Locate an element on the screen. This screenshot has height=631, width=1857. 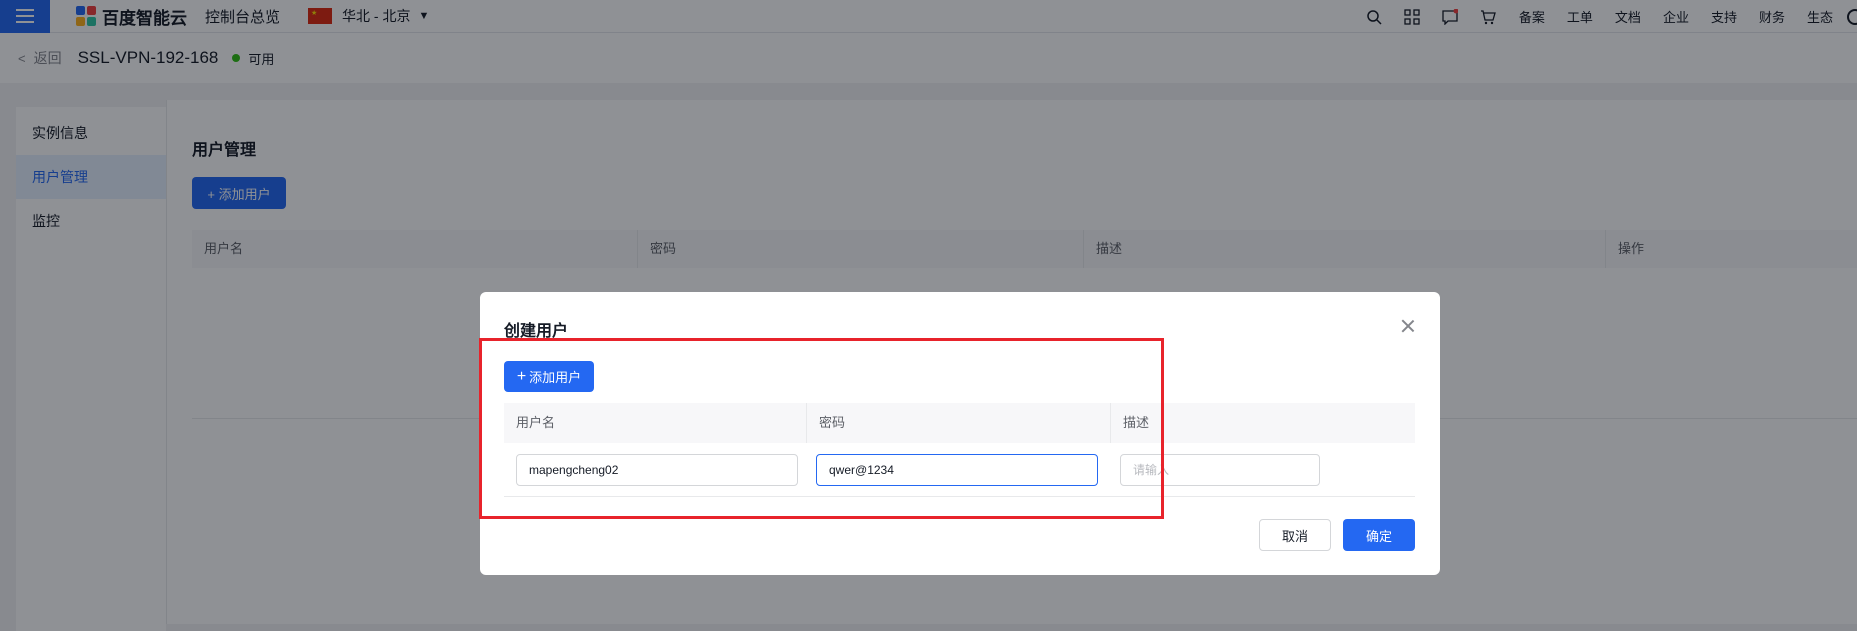
confirm-button: 确定 is located at coordinates (1379, 535).